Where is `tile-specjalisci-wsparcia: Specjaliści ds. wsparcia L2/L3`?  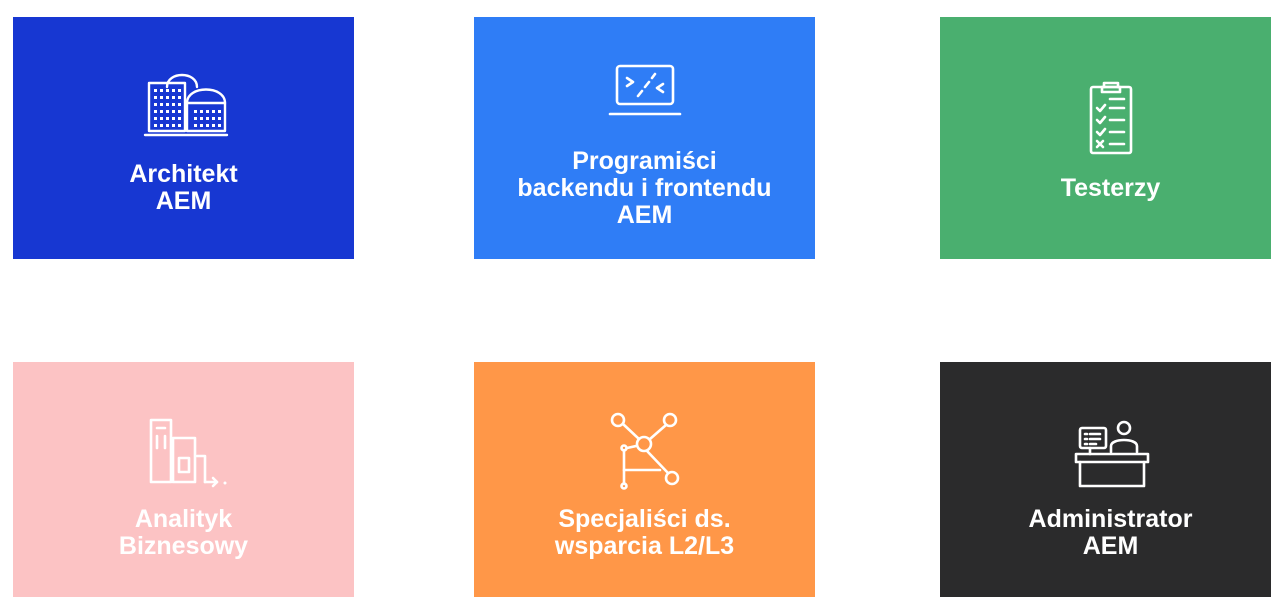
tile-specjalisci-wsparcia: Specjaliści ds. wsparcia L2/L3 is located at coordinates (644, 479).